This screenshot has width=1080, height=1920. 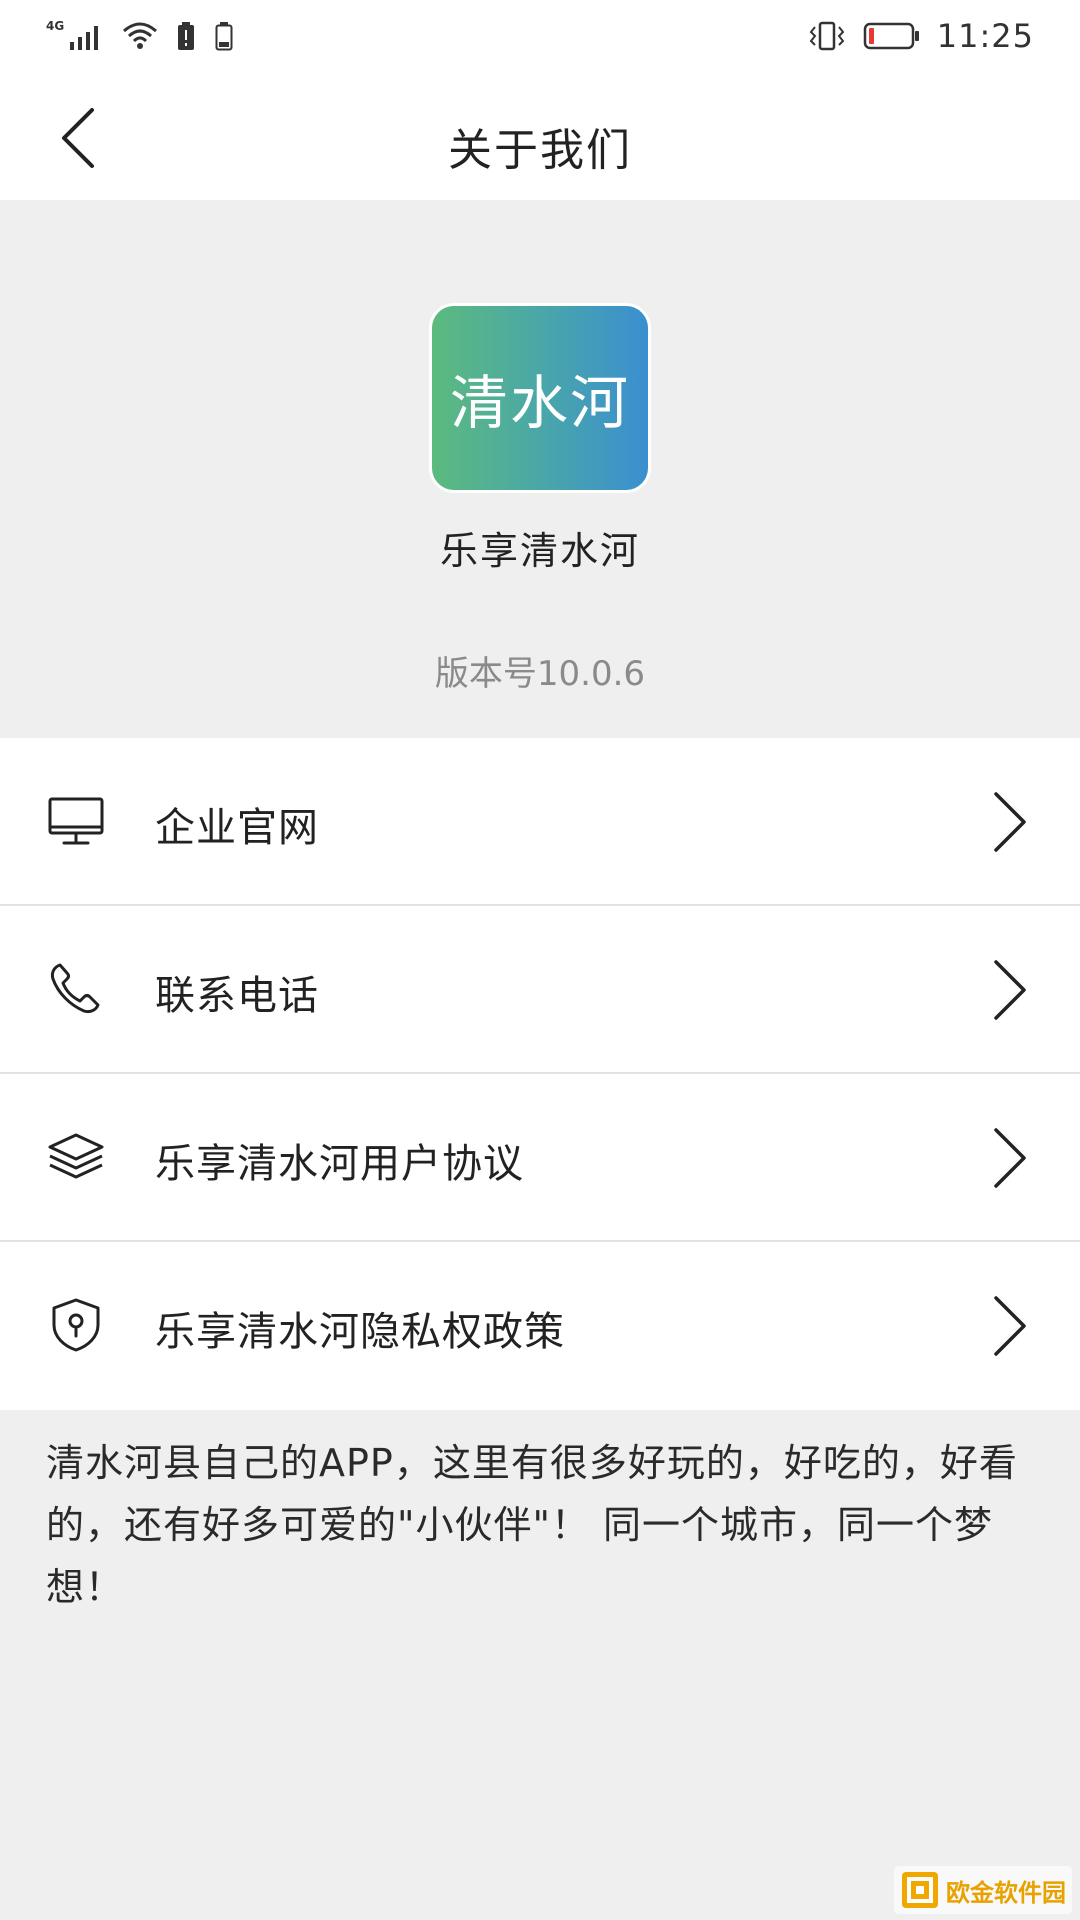 What do you see at coordinates (186, 36) in the screenshot?
I see `alert-battery-icon` at bounding box center [186, 36].